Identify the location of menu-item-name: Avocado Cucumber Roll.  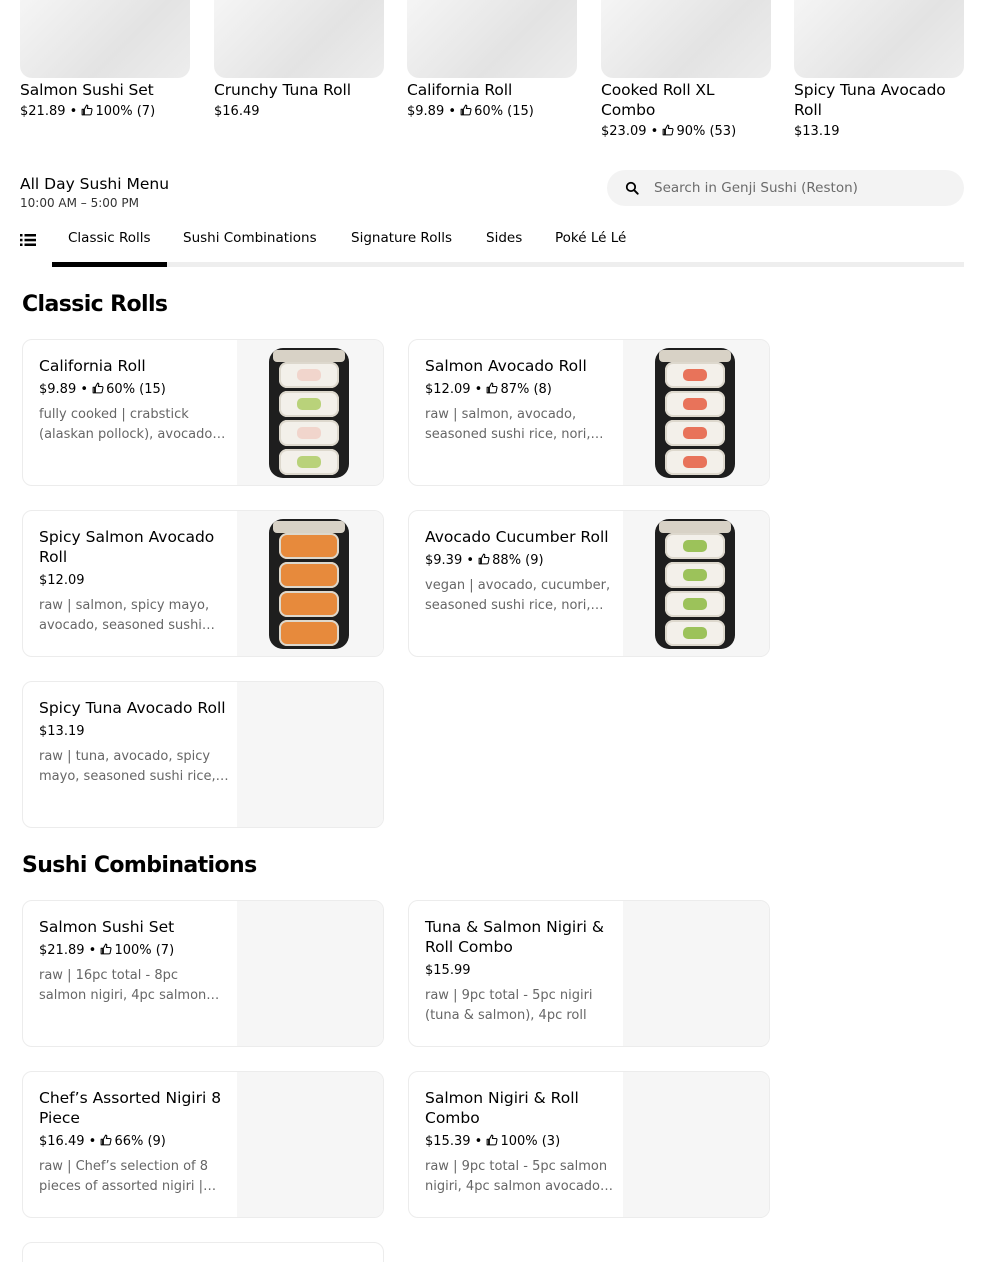
(517, 537).